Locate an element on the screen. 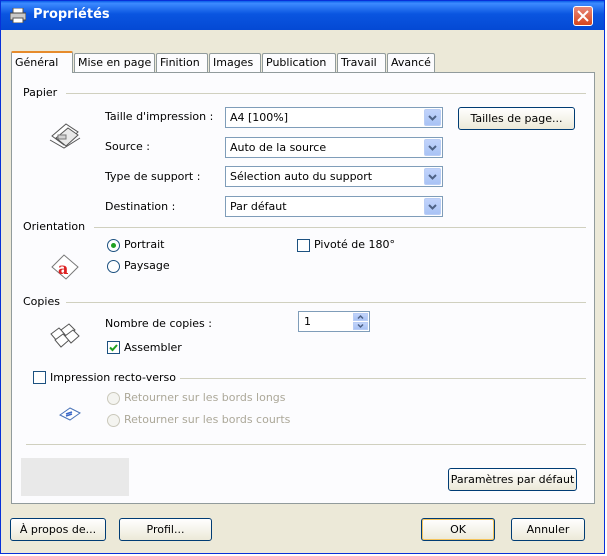 This screenshot has height=556, width=607. source-select: Auto de la source is located at coordinates (334, 147).